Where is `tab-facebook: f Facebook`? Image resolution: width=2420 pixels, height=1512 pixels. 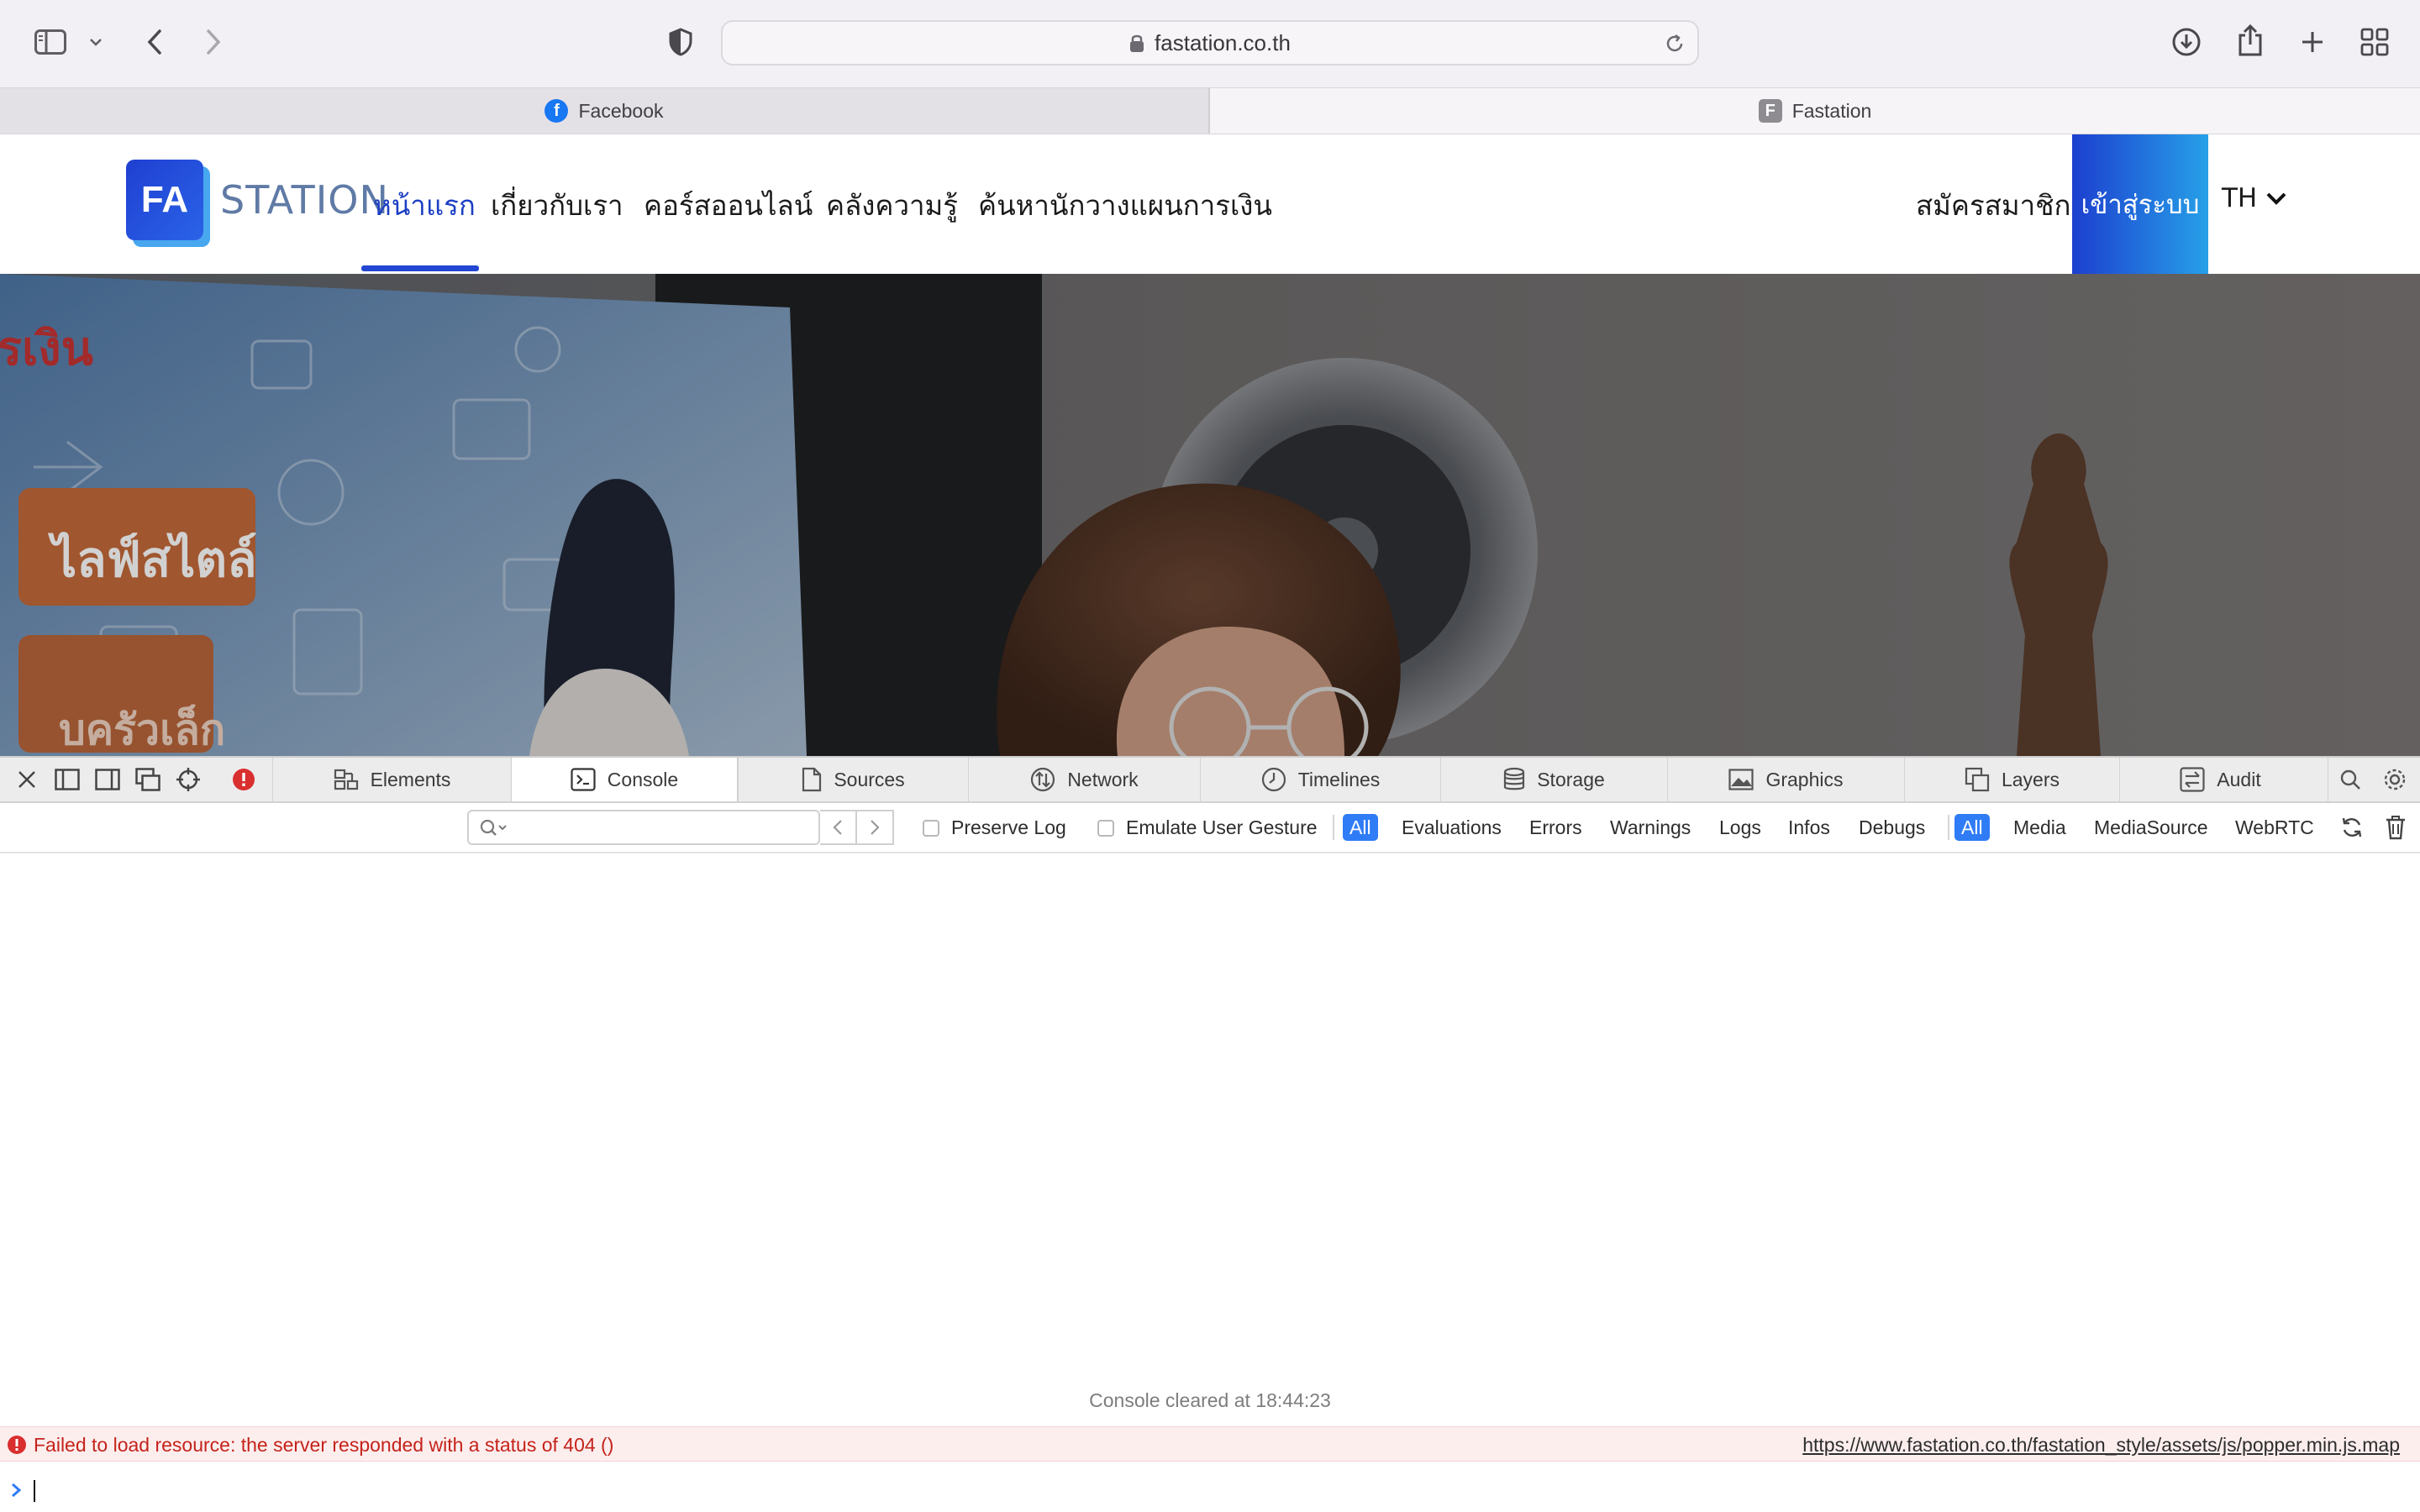 tab-facebook: f Facebook is located at coordinates (605, 111).